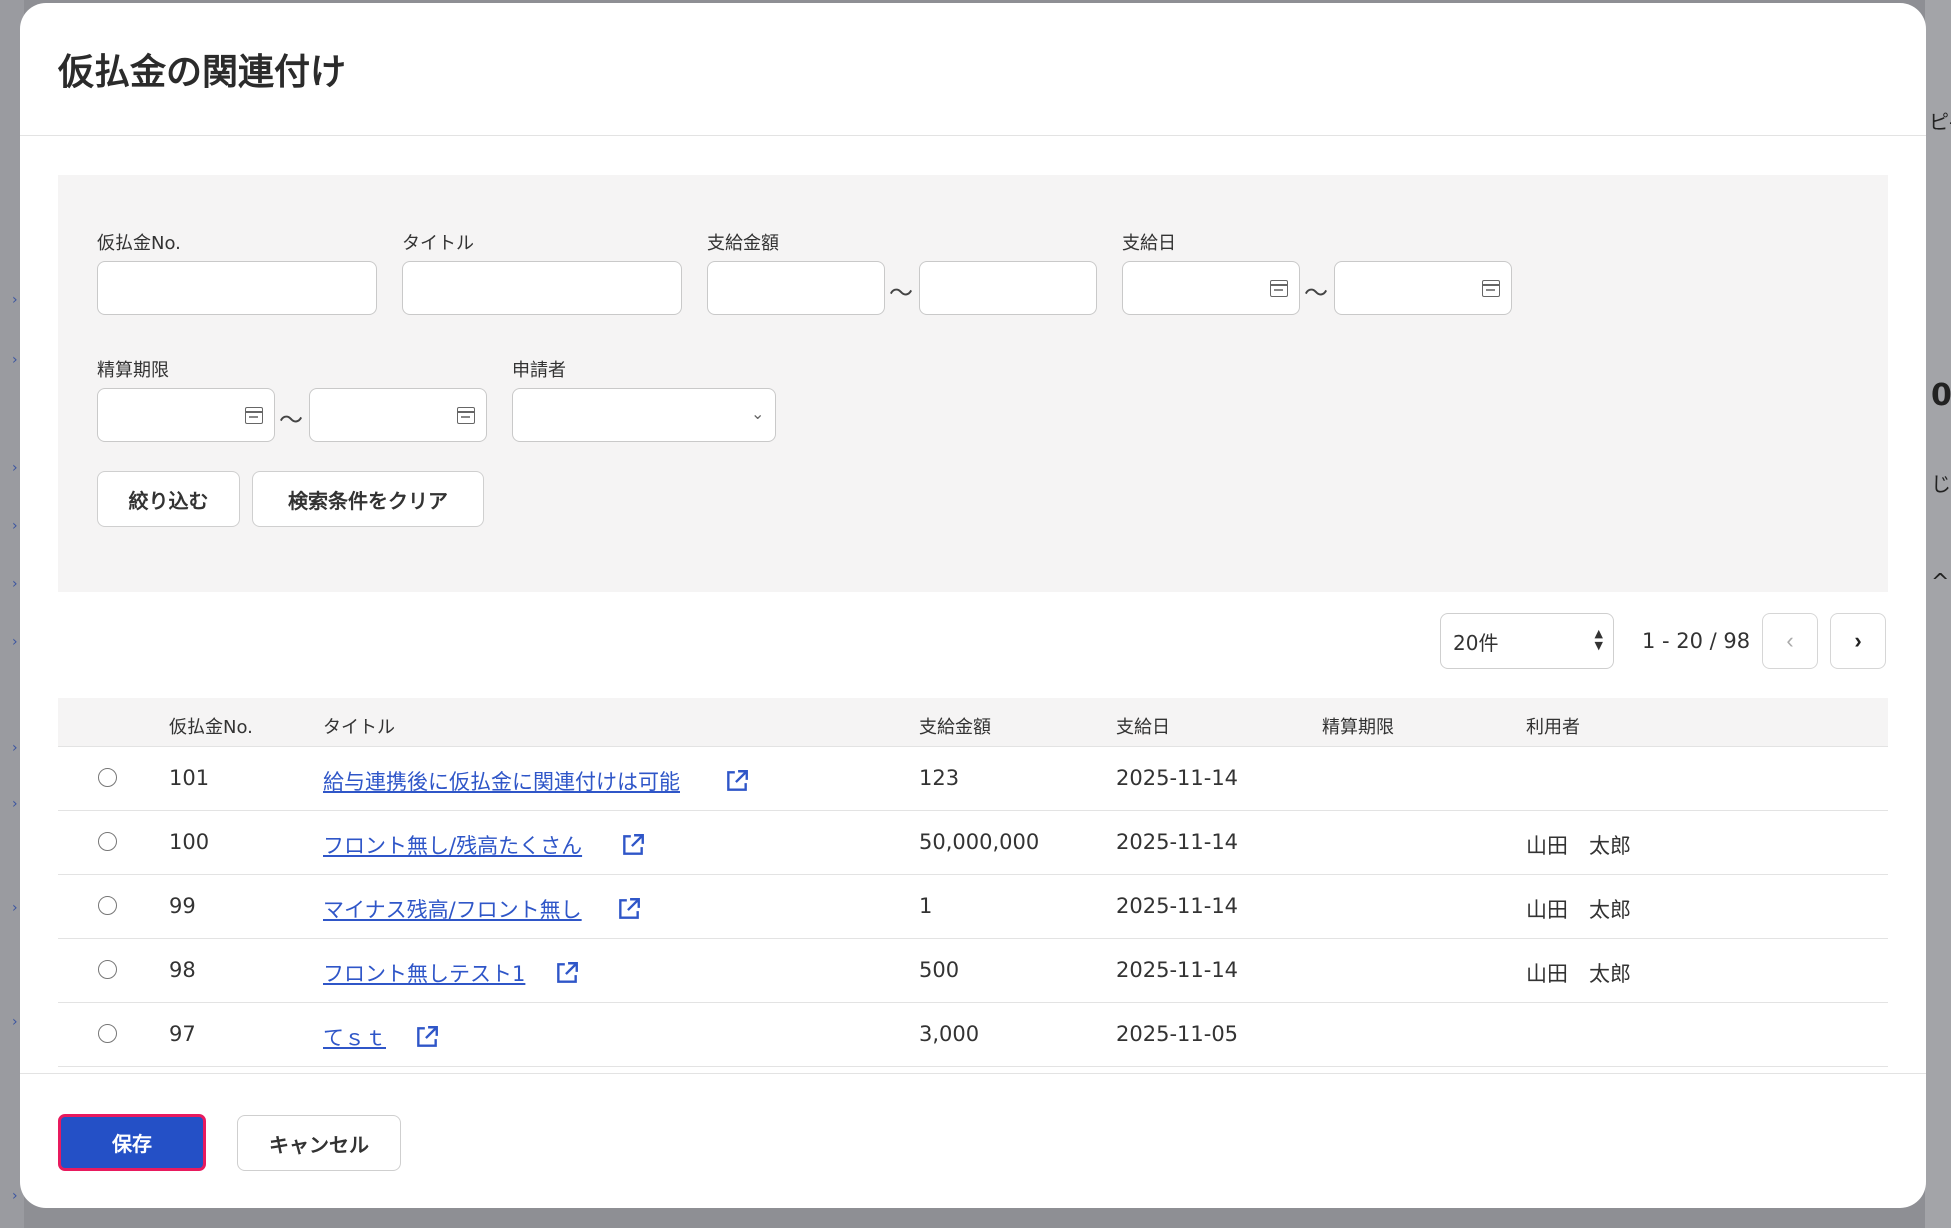  I want to click on header-divider, so click(973, 135).